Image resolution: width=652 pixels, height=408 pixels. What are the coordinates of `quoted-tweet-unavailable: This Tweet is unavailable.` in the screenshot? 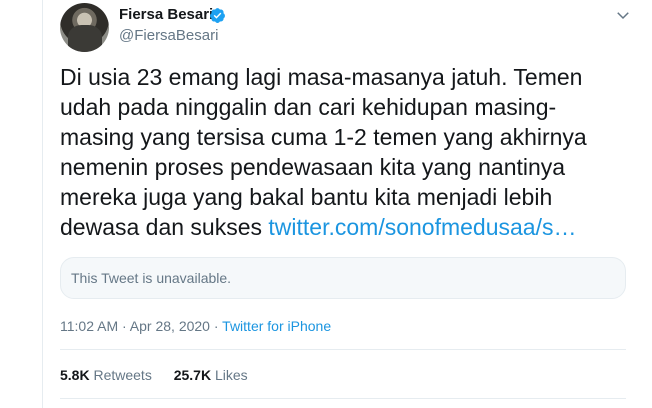 It's located at (343, 278).